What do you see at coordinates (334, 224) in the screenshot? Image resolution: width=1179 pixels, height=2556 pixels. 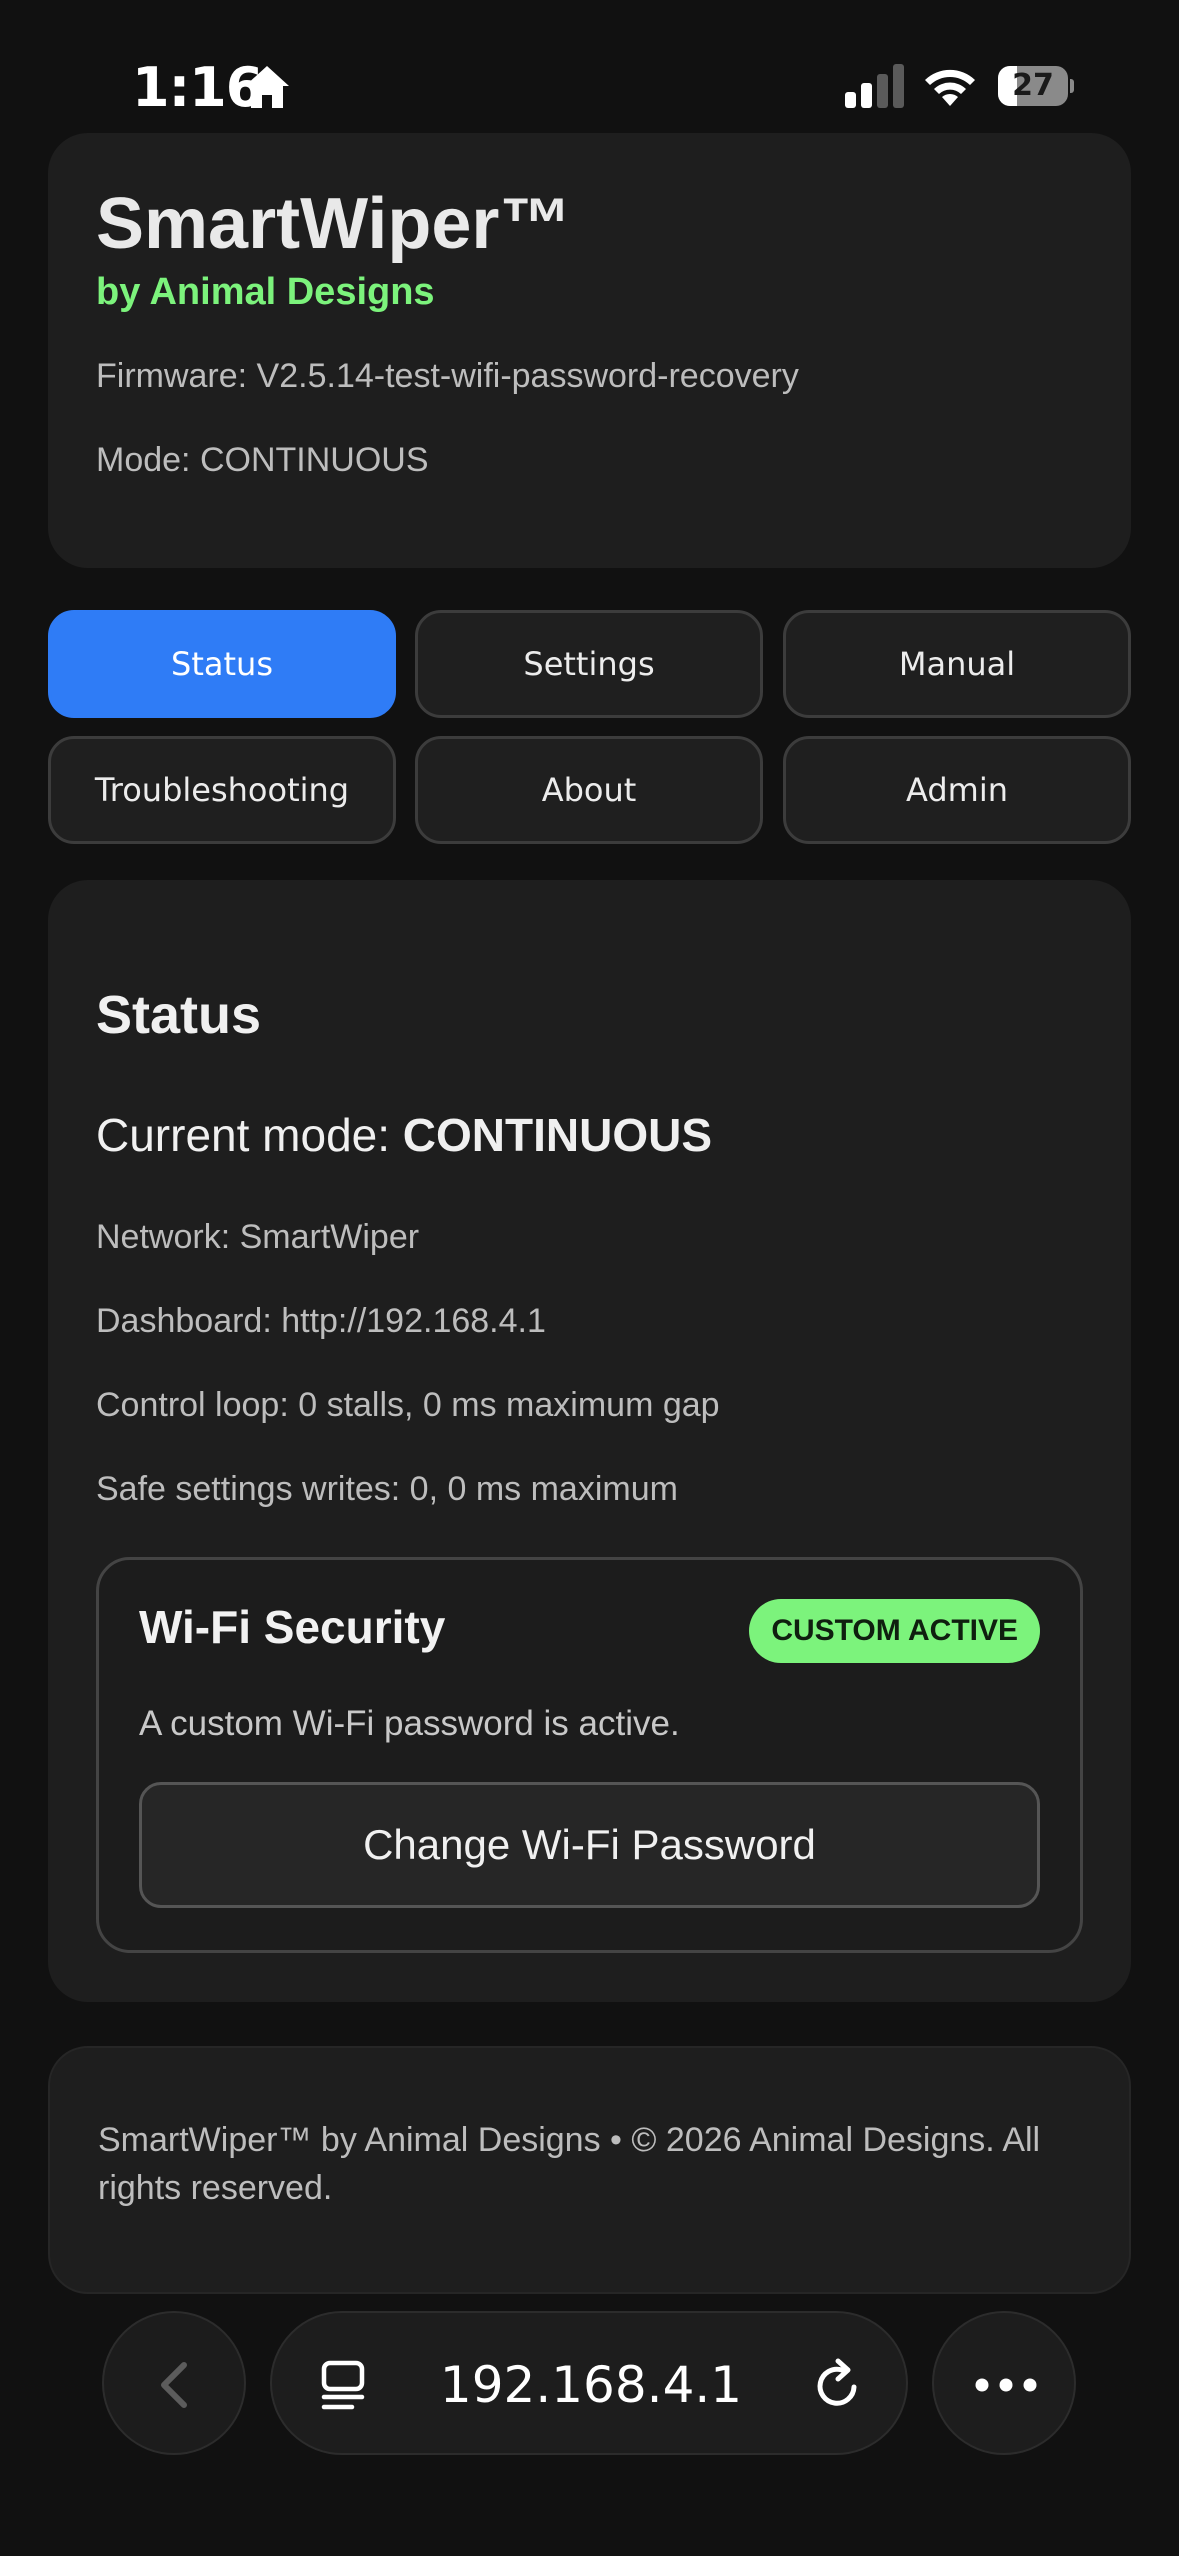 I see `app-title: SmartWiper™` at bounding box center [334, 224].